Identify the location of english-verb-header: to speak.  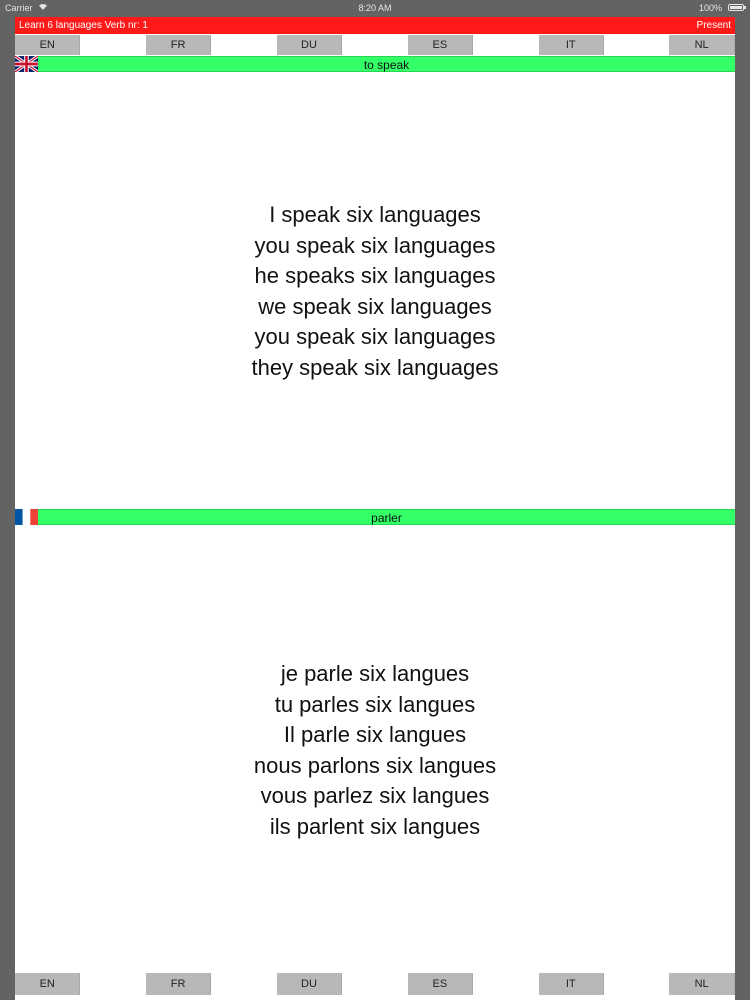
(375, 64).